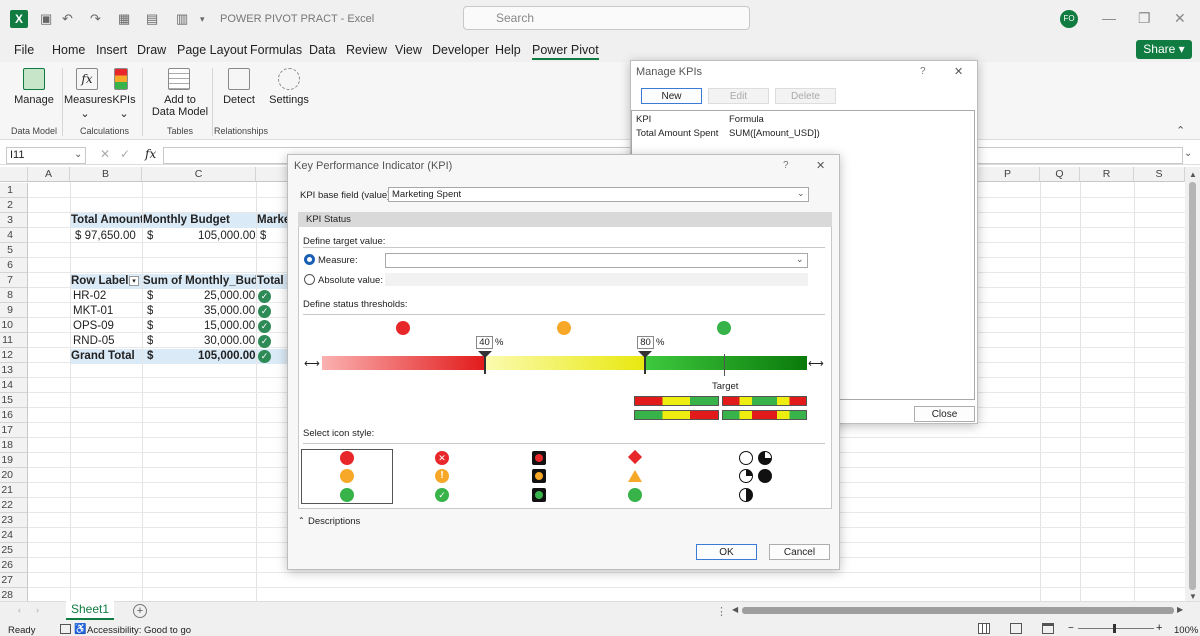 The image size is (1200, 636). I want to click on green-check-icon: ✓, so click(442, 495).